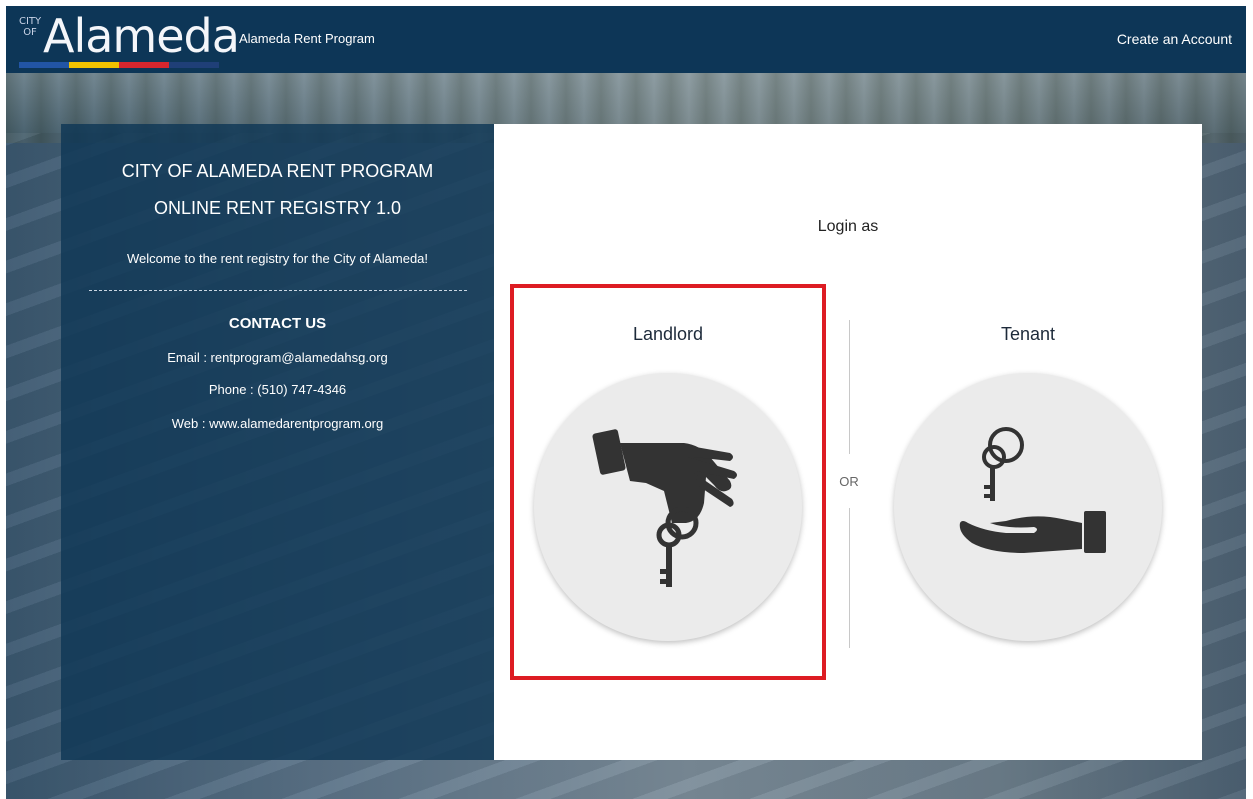 This screenshot has height=799, width=1253. Describe the element at coordinates (277, 208) in the screenshot. I see `registry-title: ONLINE RENT REGISTRY 1.0` at that location.